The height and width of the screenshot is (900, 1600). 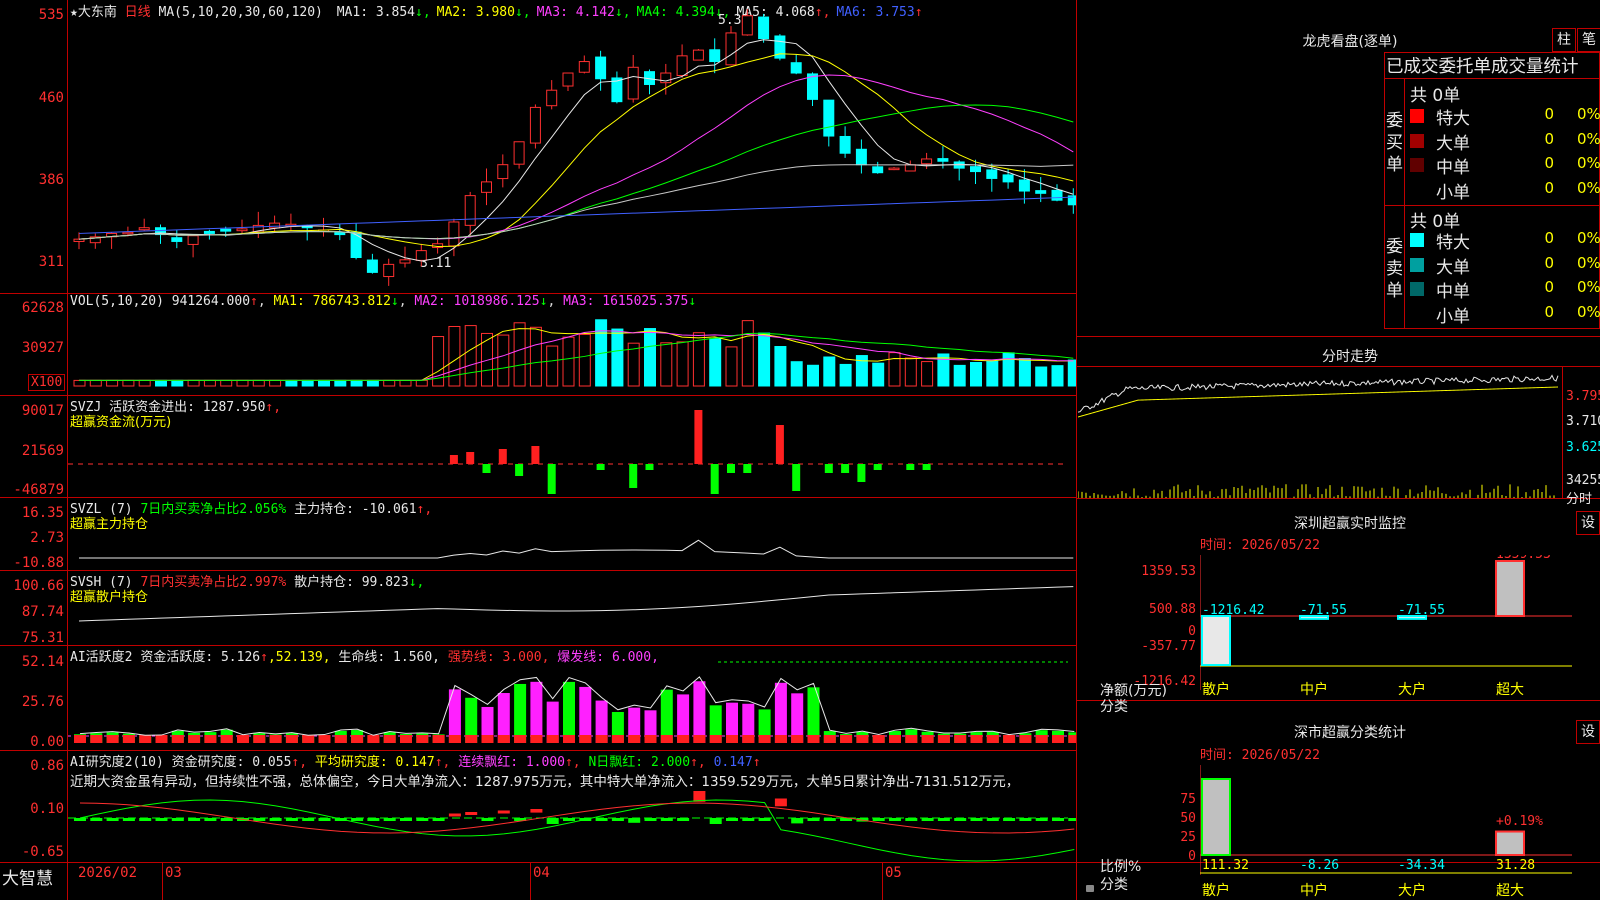 What do you see at coordinates (572, 698) in the screenshot?
I see `ai-activity-chart` at bounding box center [572, 698].